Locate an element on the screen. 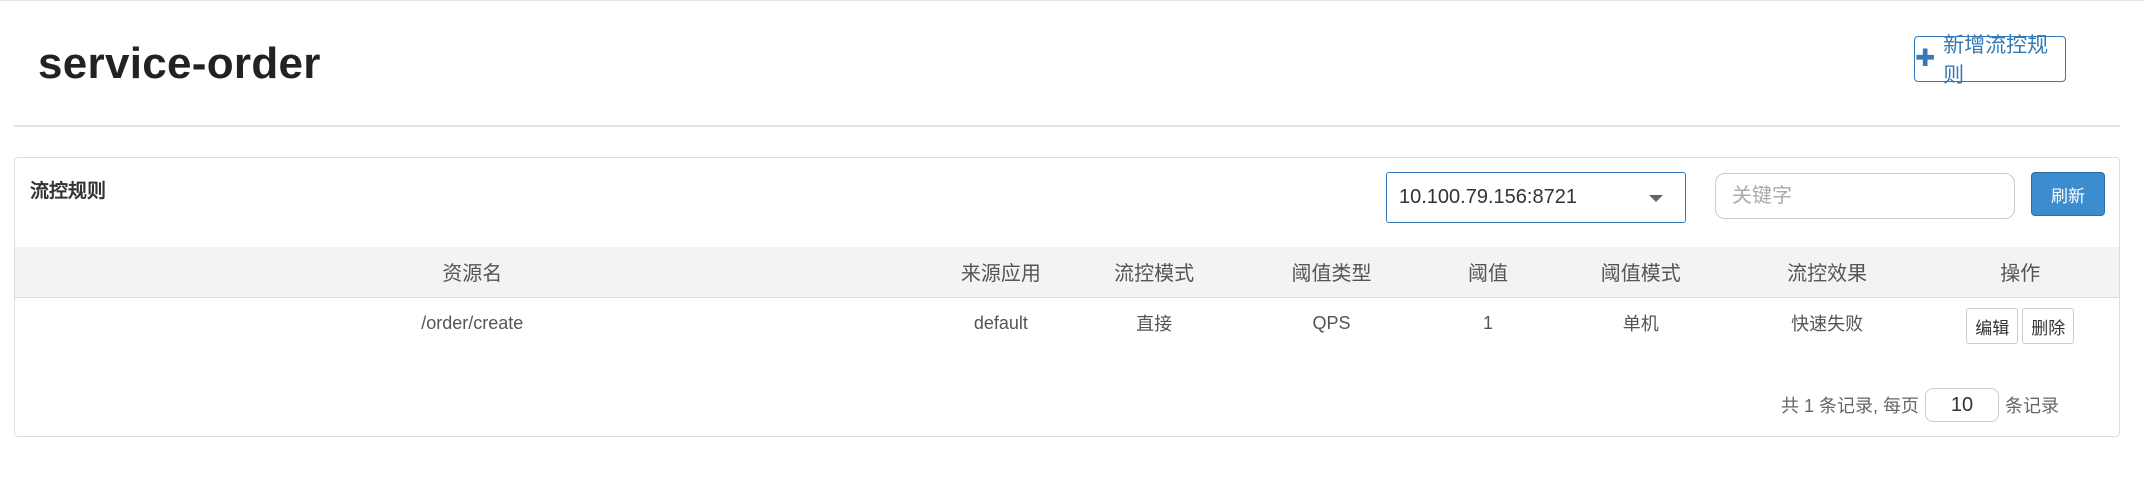 Image resolution: width=2145 pixels, height=486 pixels. cell-count: 1 is located at coordinates (1487, 322).